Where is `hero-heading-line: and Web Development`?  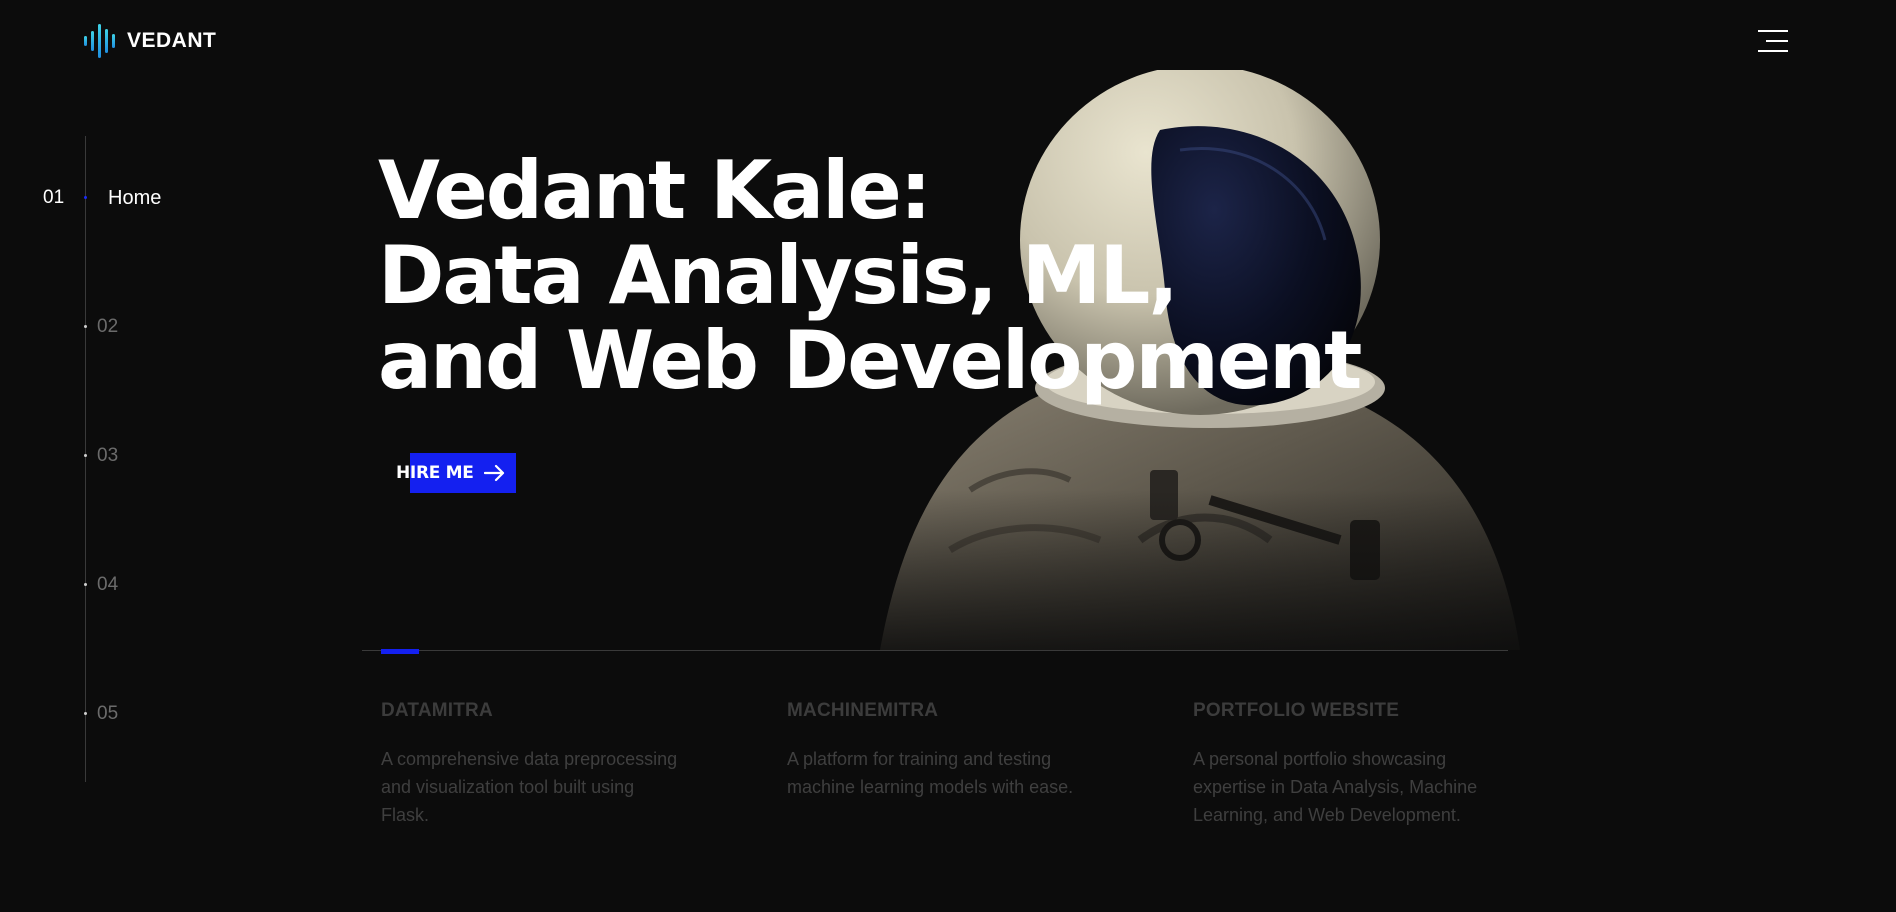 hero-heading-line: and Web Development is located at coordinates (870, 360).